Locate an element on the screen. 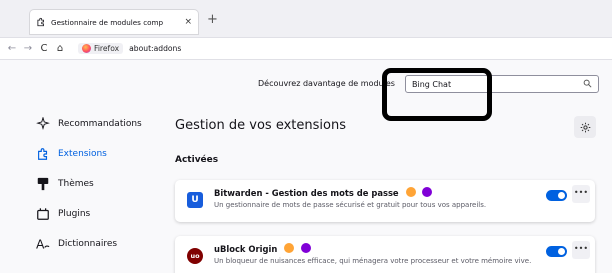  enabled-section-heading: Activées is located at coordinates (197, 160).